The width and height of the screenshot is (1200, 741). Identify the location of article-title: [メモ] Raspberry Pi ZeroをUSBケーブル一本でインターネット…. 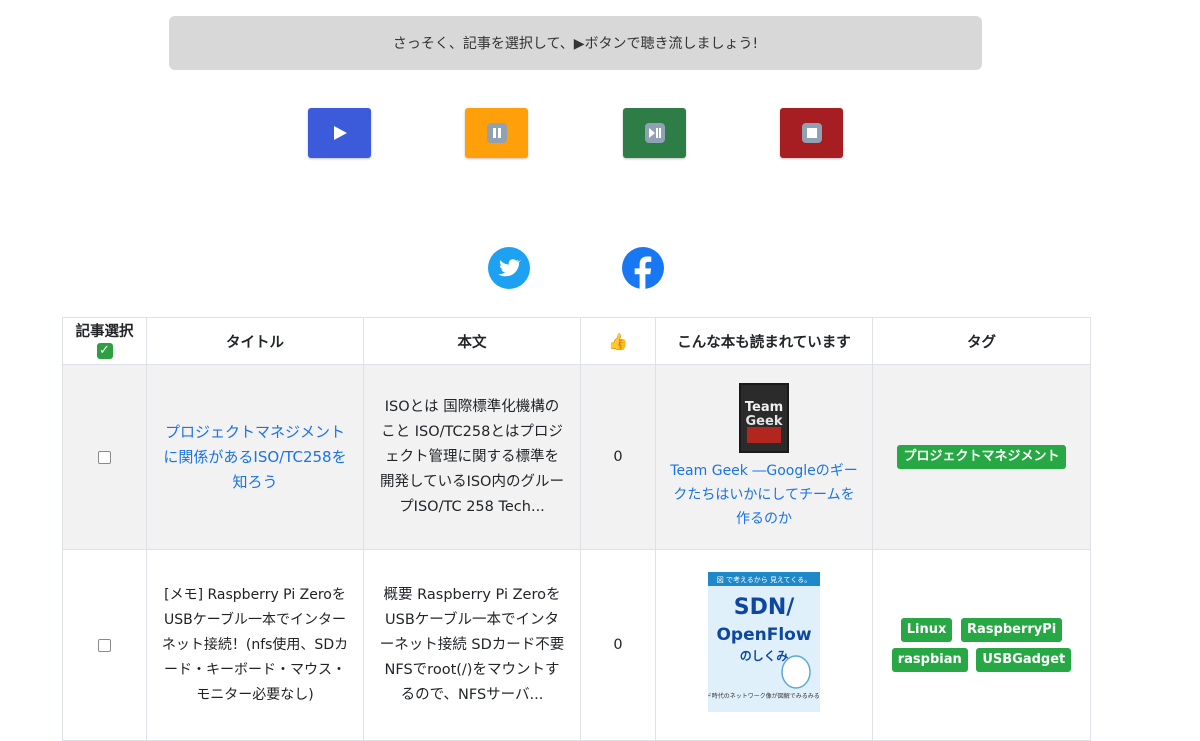
(255, 645).